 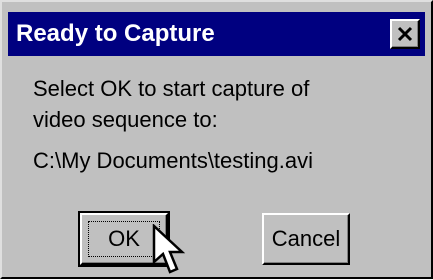 What do you see at coordinates (125, 119) in the screenshot?
I see `message-line-2: video sequence to:` at bounding box center [125, 119].